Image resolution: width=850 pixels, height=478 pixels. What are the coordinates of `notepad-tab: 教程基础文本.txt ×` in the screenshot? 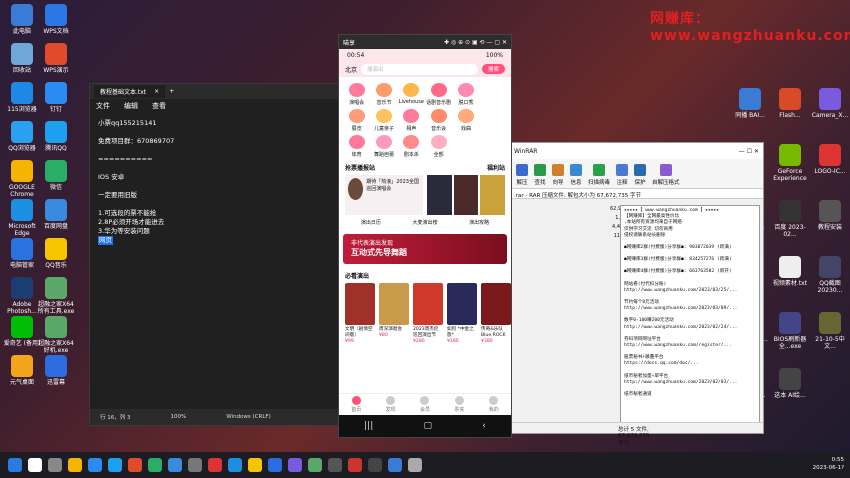 It's located at (130, 91).